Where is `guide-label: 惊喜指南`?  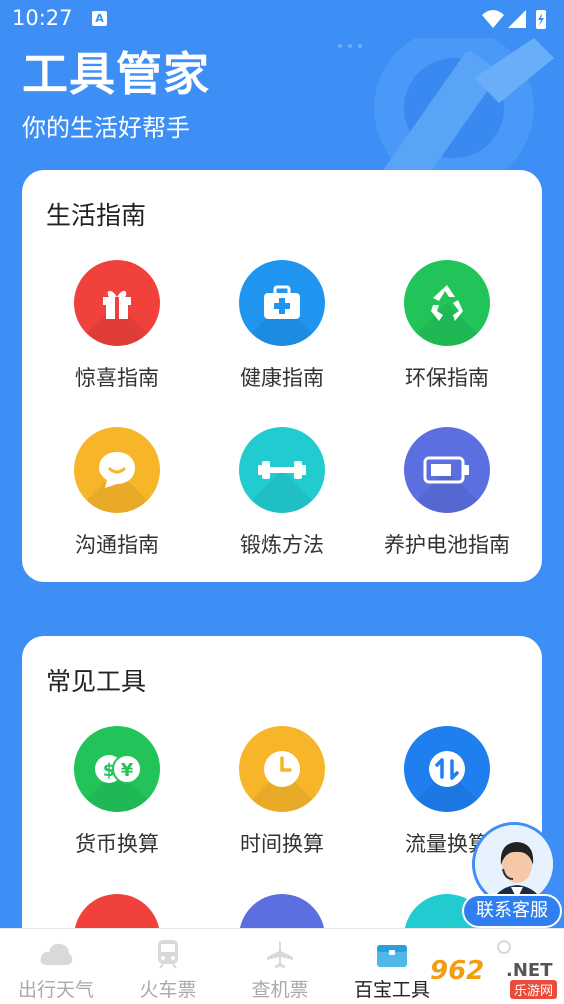 guide-label: 惊喜指南 is located at coordinates (117, 378).